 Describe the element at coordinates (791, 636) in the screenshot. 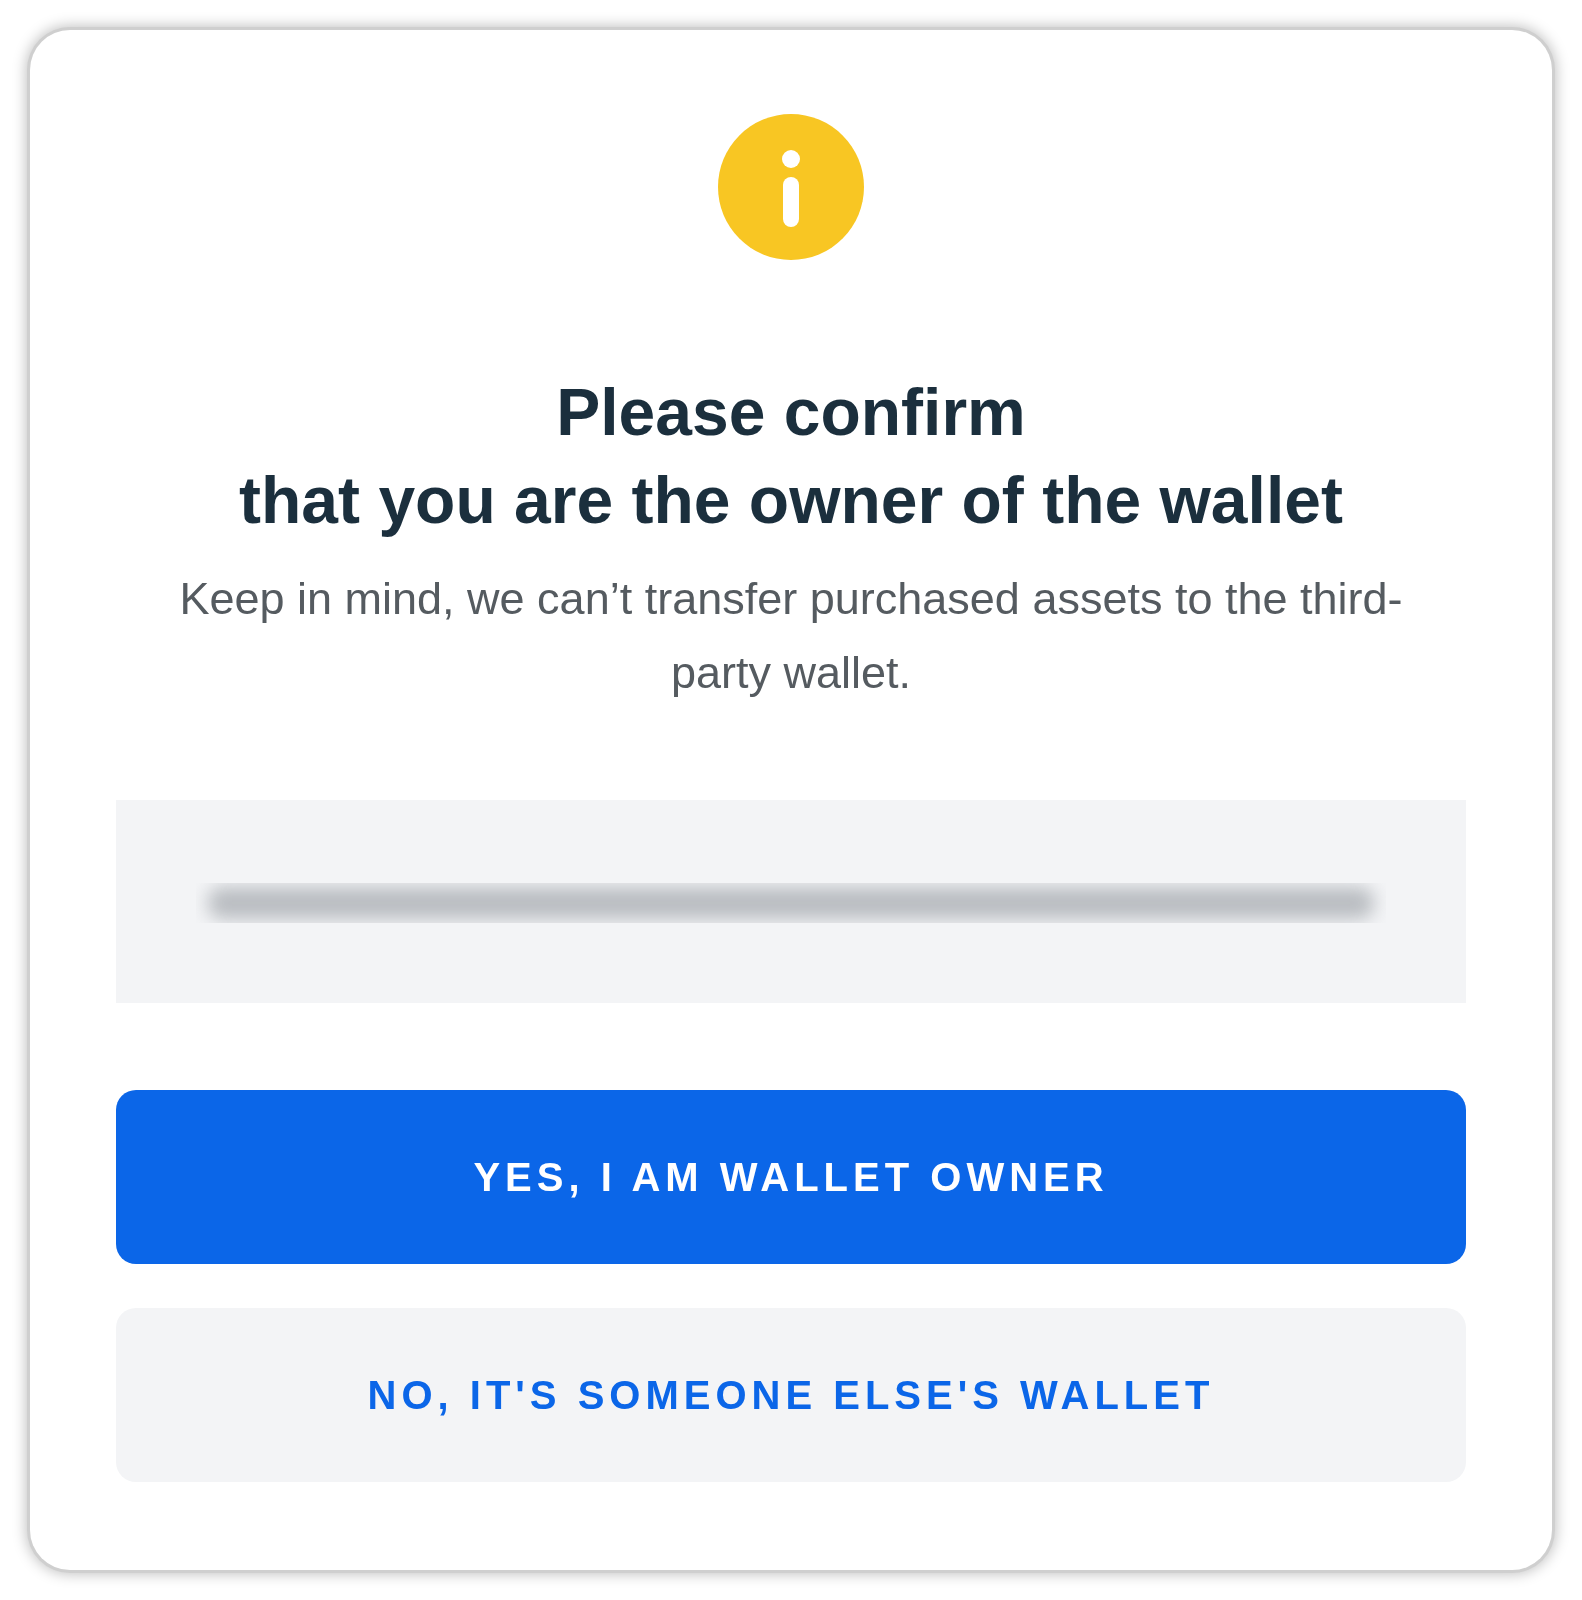

I see `dialog-message: Keep in mind, we can’t transfer purchased assets to the third-party wallet.` at that location.